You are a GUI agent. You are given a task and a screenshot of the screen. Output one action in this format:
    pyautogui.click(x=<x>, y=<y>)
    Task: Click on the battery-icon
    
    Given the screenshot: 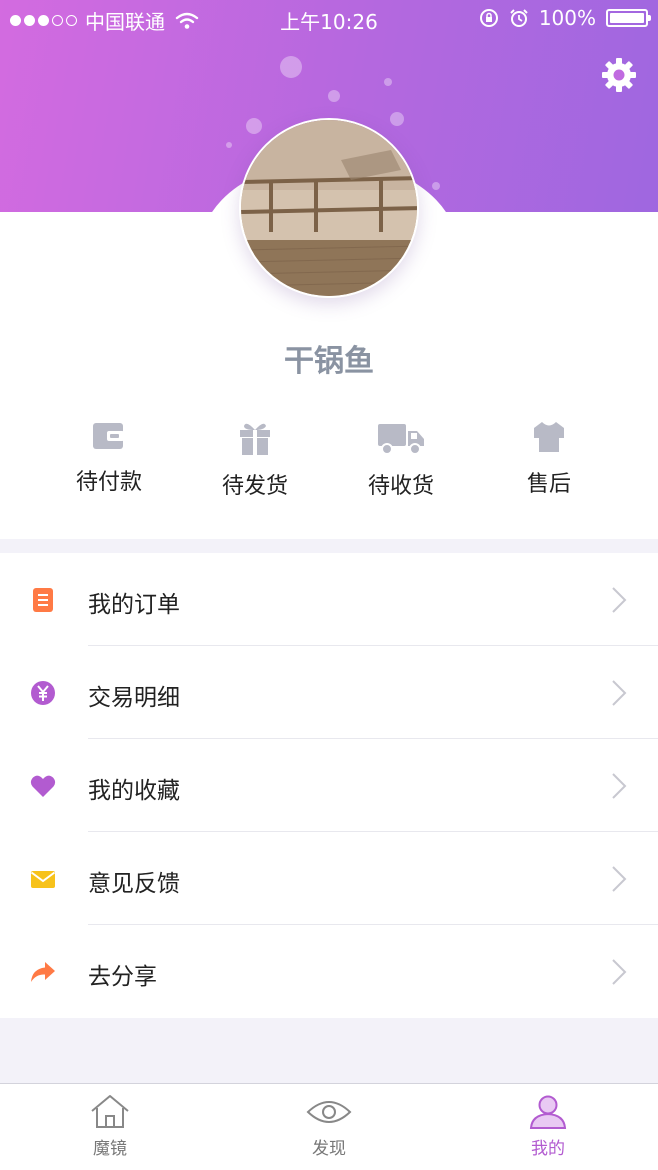 What is the action you would take?
    pyautogui.click(x=628, y=18)
    